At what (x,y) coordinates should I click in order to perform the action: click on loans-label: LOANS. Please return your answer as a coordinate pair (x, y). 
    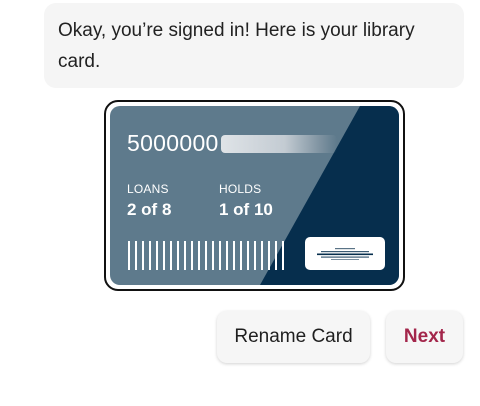
    Looking at the image, I should click on (148, 189).